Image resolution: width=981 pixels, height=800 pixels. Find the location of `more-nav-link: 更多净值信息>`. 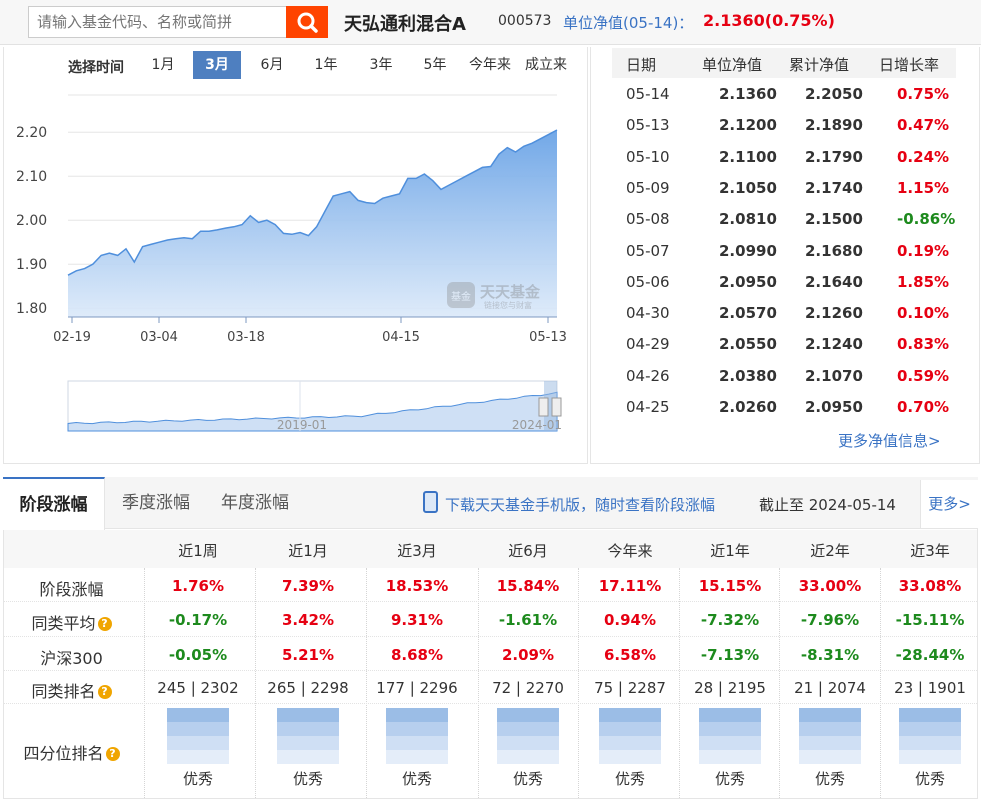

more-nav-link: 更多净值信息> is located at coordinates (889, 440).